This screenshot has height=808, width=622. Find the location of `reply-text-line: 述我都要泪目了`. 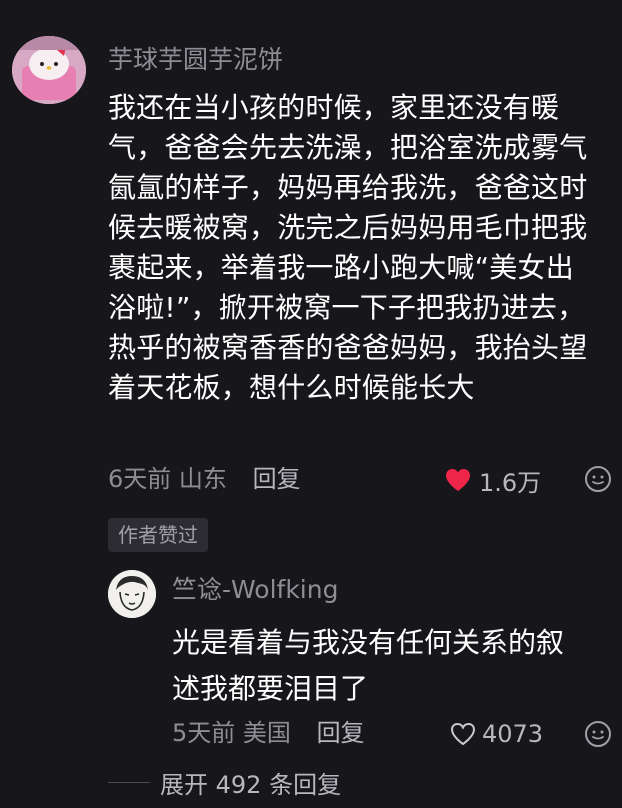

reply-text-line: 述我都要泪目了 is located at coordinates (270, 688).